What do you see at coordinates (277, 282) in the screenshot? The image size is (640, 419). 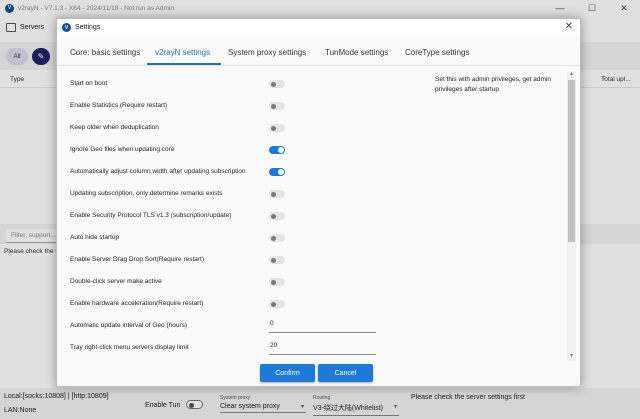 I see `setting-double-click-toggle` at bounding box center [277, 282].